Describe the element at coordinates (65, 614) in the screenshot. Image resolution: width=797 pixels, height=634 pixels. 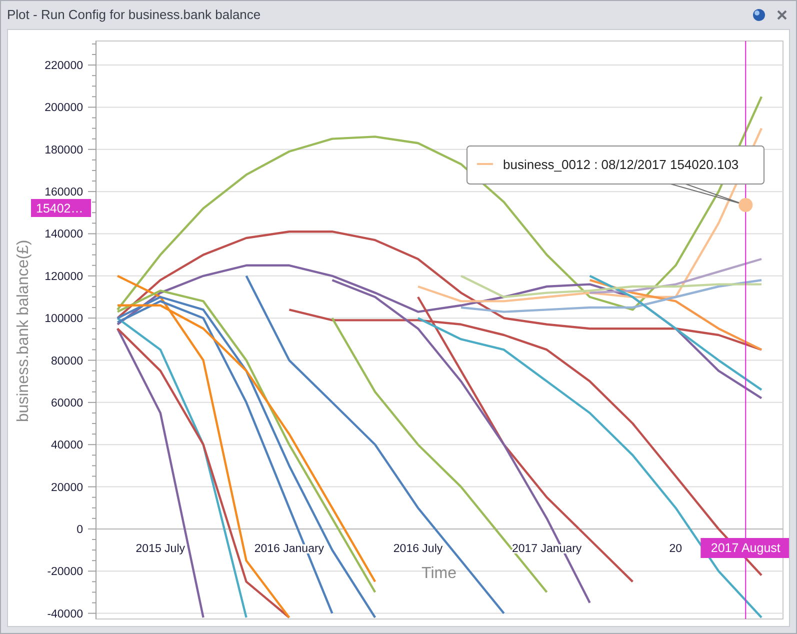
I see `axis-tick-label: -40000` at that location.